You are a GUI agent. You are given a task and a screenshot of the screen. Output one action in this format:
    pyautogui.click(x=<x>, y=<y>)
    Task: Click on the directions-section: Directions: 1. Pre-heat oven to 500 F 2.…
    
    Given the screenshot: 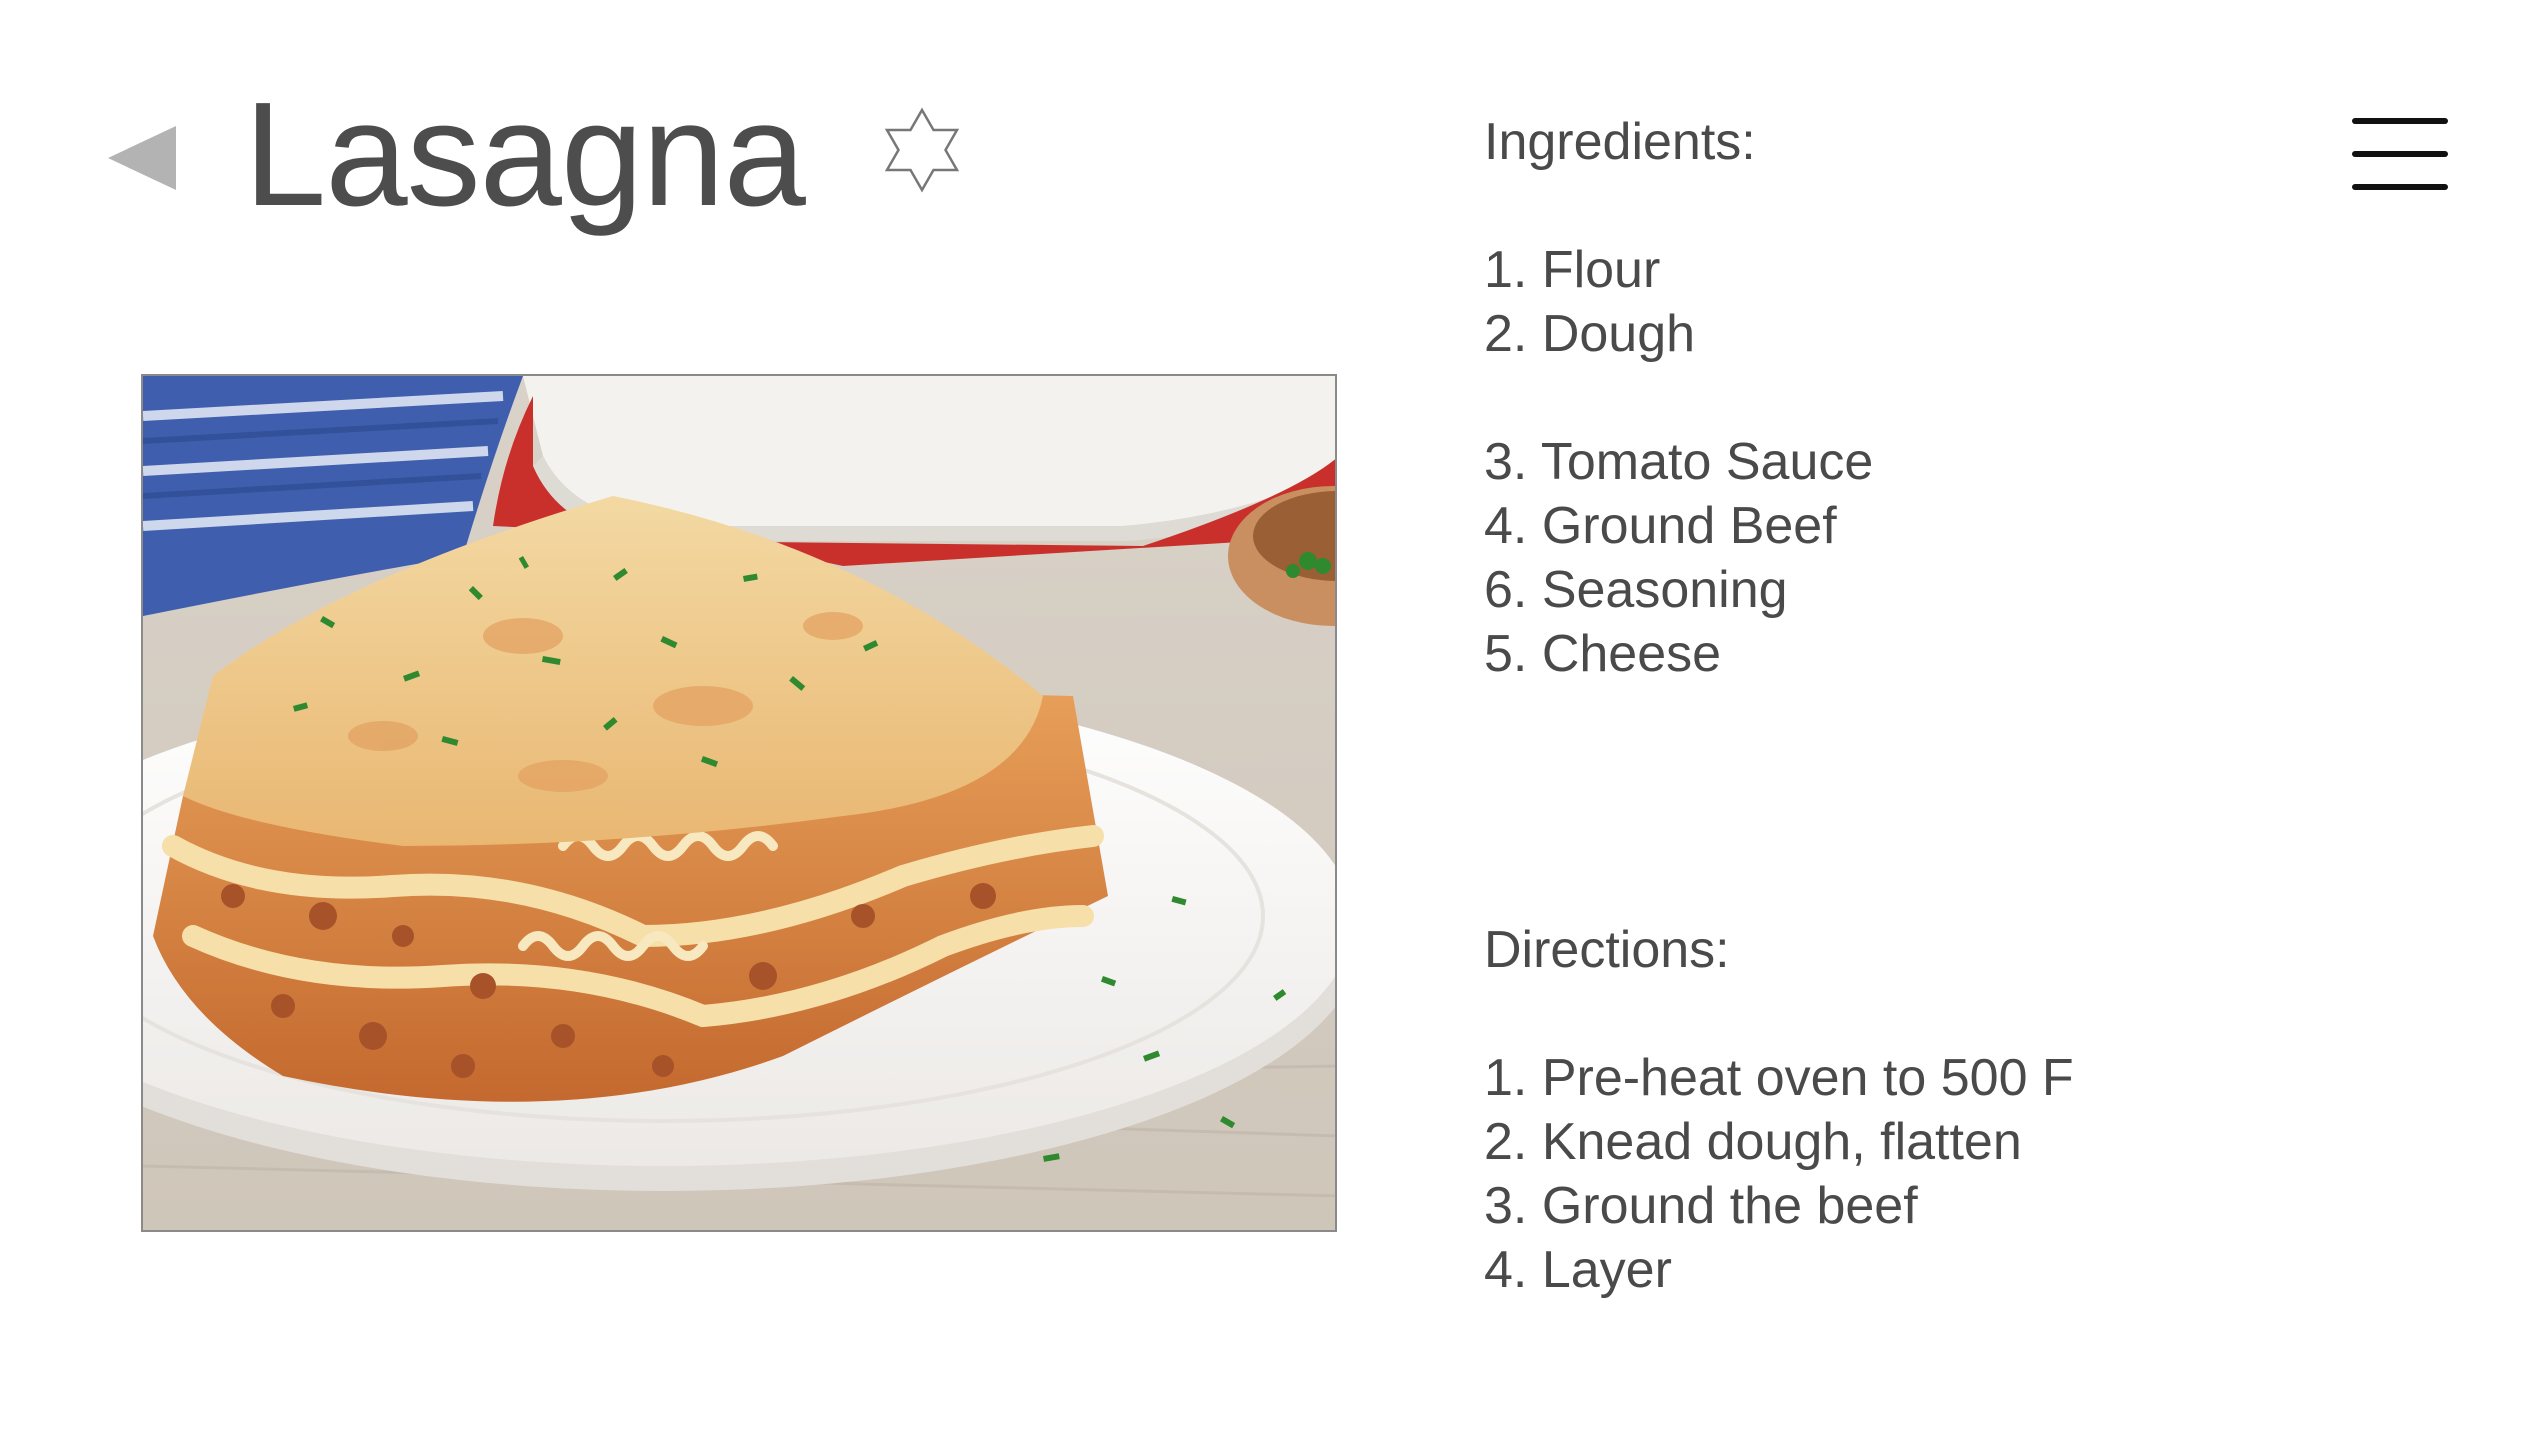 What is the action you would take?
    pyautogui.click(x=1779, y=1110)
    